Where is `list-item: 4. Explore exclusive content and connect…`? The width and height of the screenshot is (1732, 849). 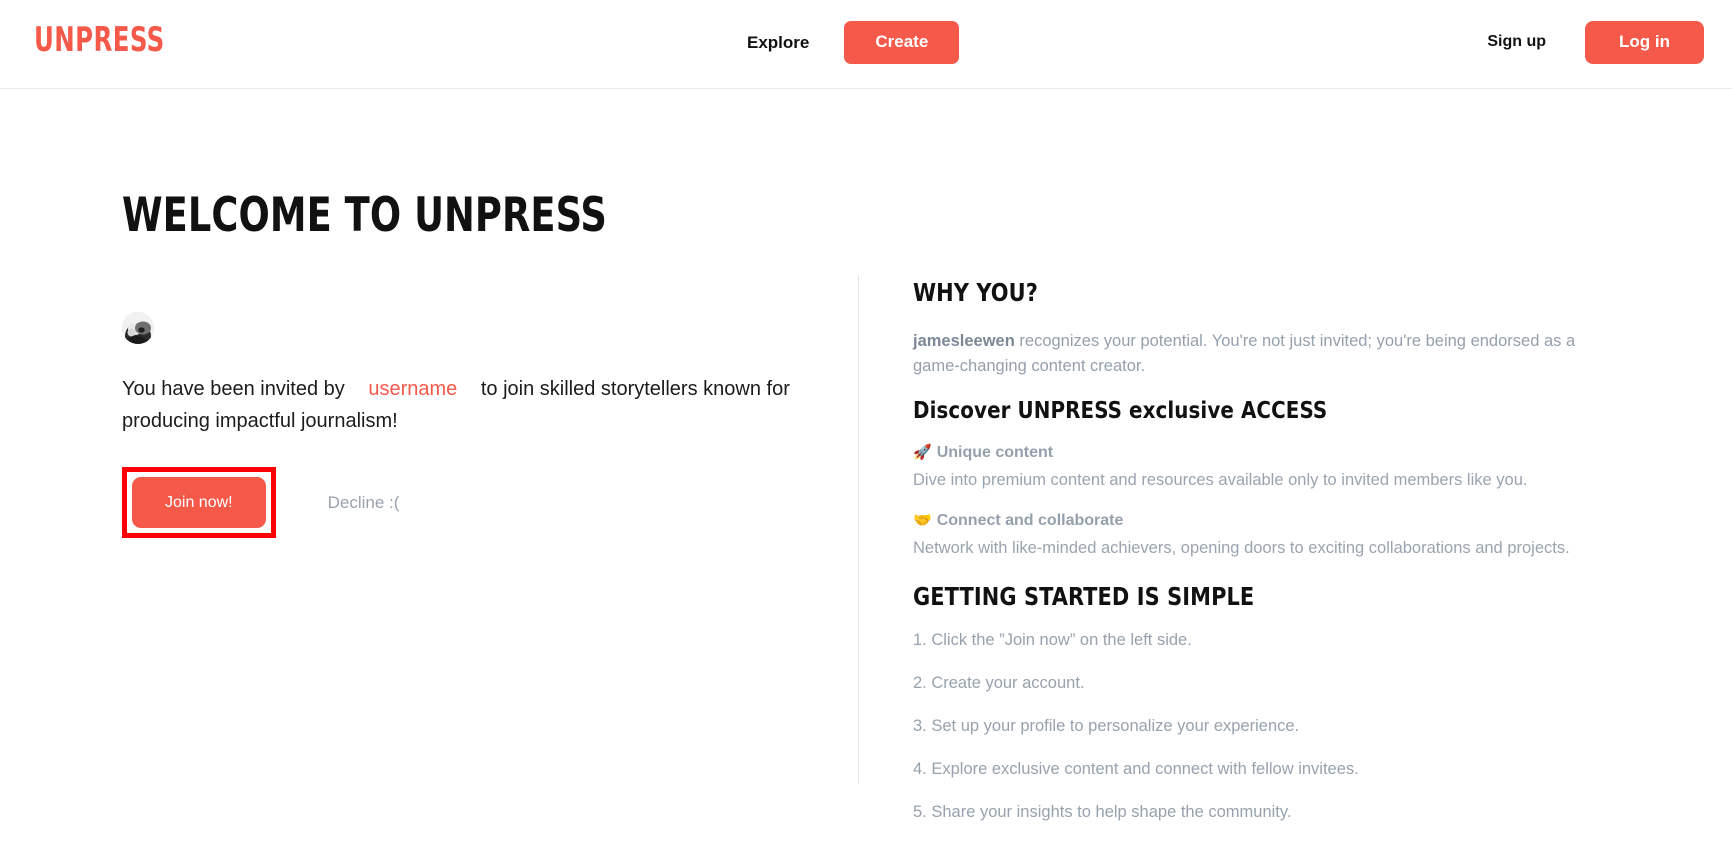 list-item: 4. Explore exclusive content and connect… is located at coordinates (1136, 768).